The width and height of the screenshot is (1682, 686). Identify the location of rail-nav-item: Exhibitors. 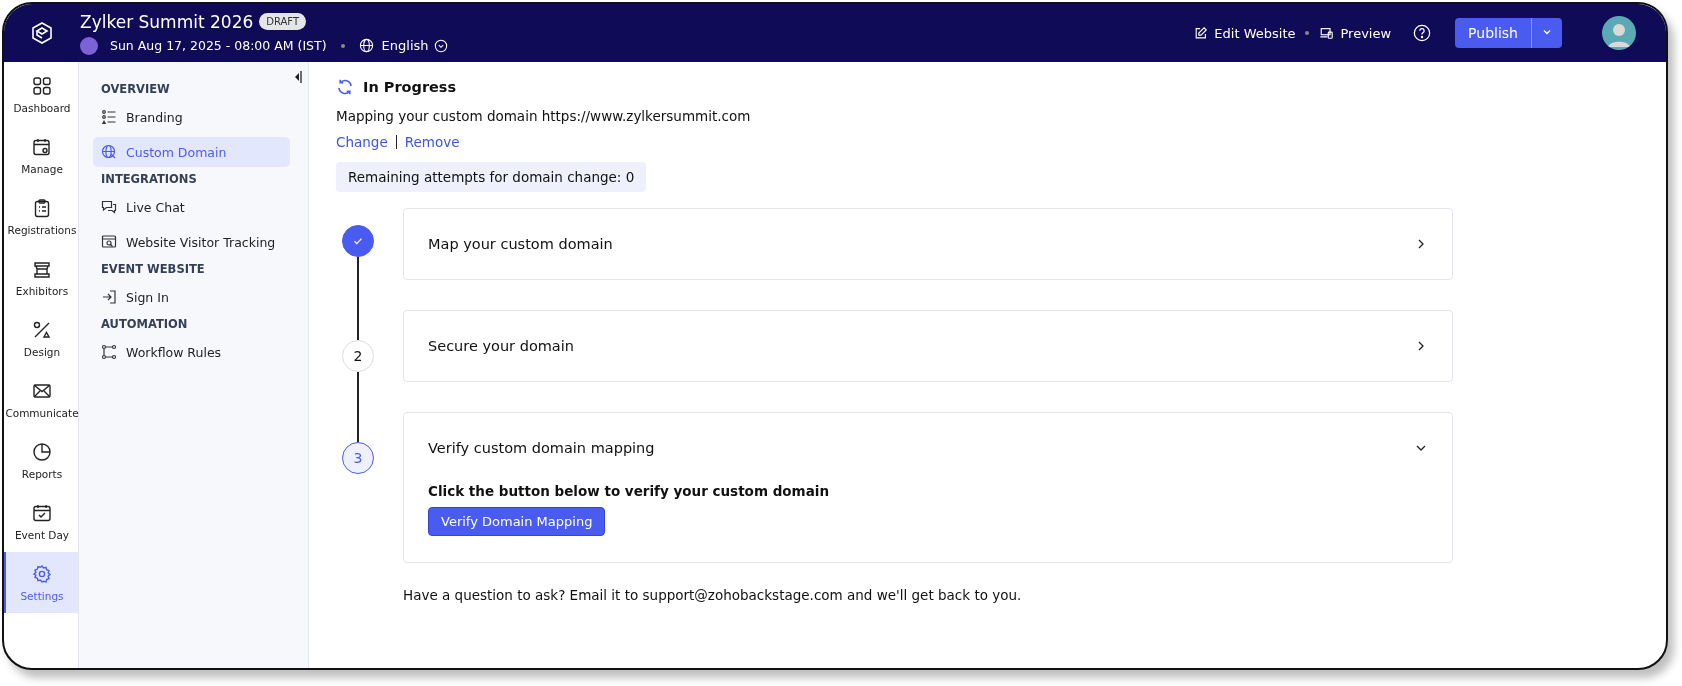
(41, 277).